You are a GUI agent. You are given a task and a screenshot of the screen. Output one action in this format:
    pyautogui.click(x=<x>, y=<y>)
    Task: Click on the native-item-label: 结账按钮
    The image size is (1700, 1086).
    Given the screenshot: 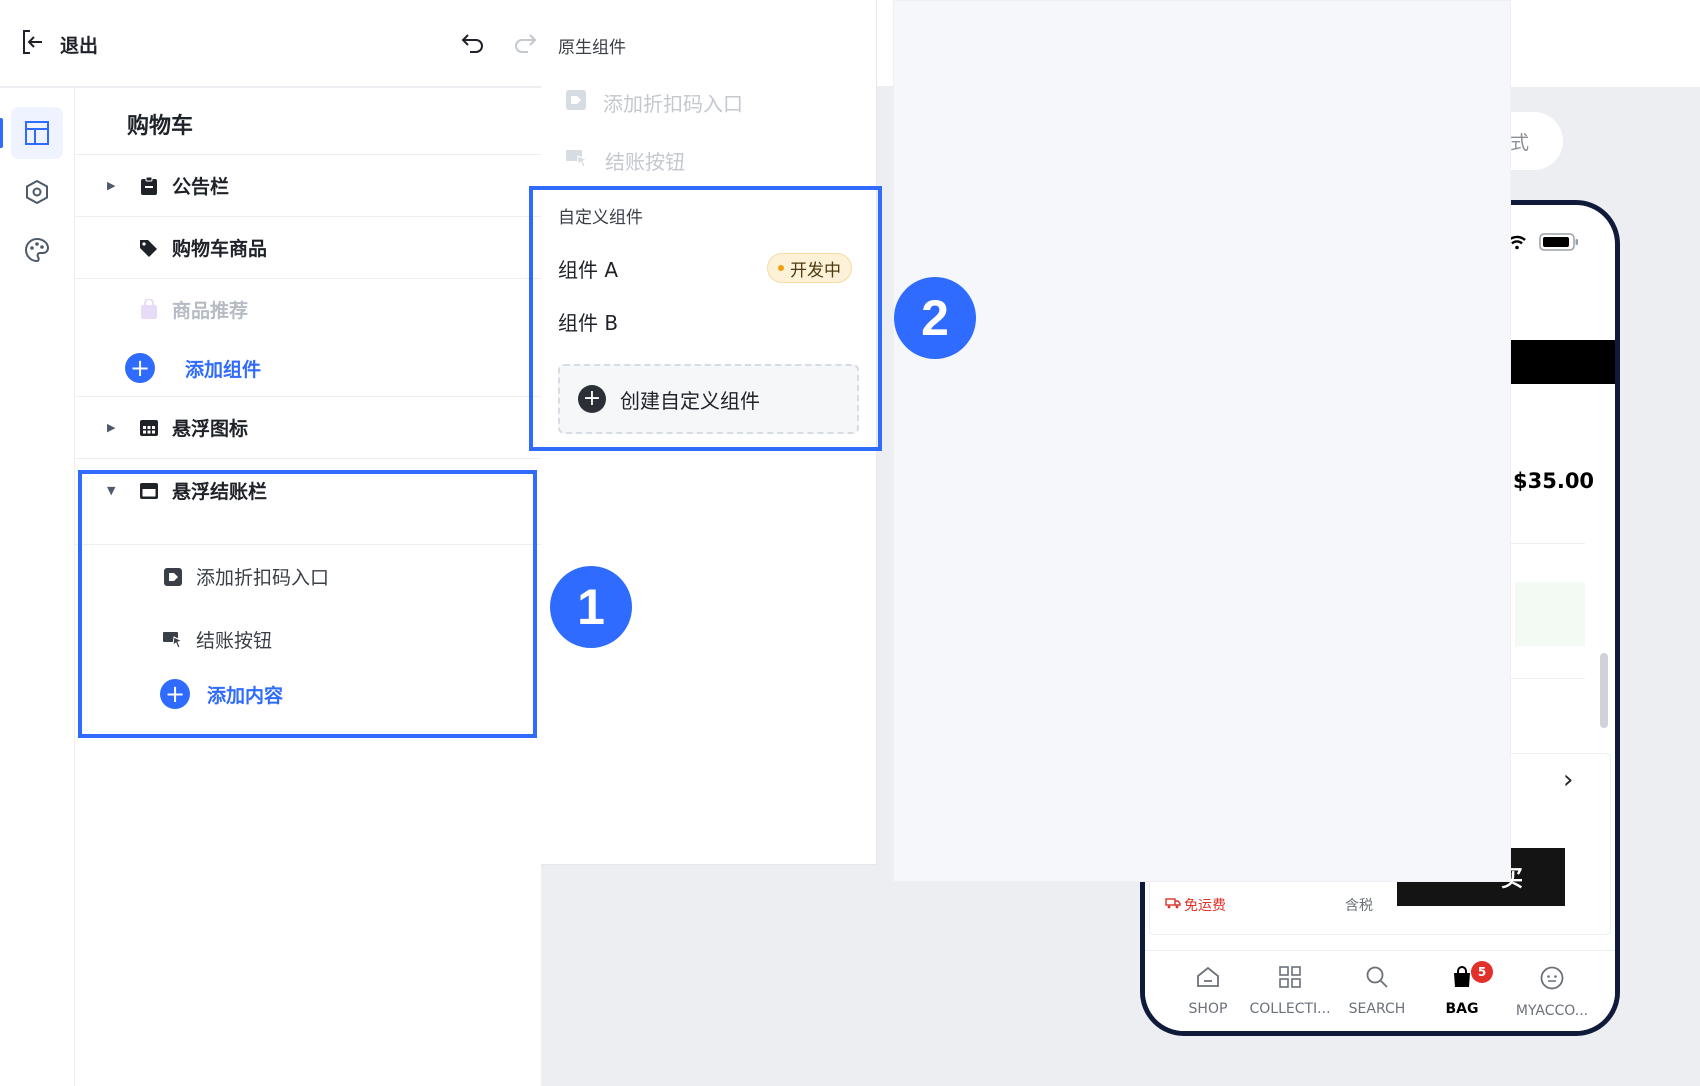 What is the action you would take?
    pyautogui.click(x=645, y=162)
    